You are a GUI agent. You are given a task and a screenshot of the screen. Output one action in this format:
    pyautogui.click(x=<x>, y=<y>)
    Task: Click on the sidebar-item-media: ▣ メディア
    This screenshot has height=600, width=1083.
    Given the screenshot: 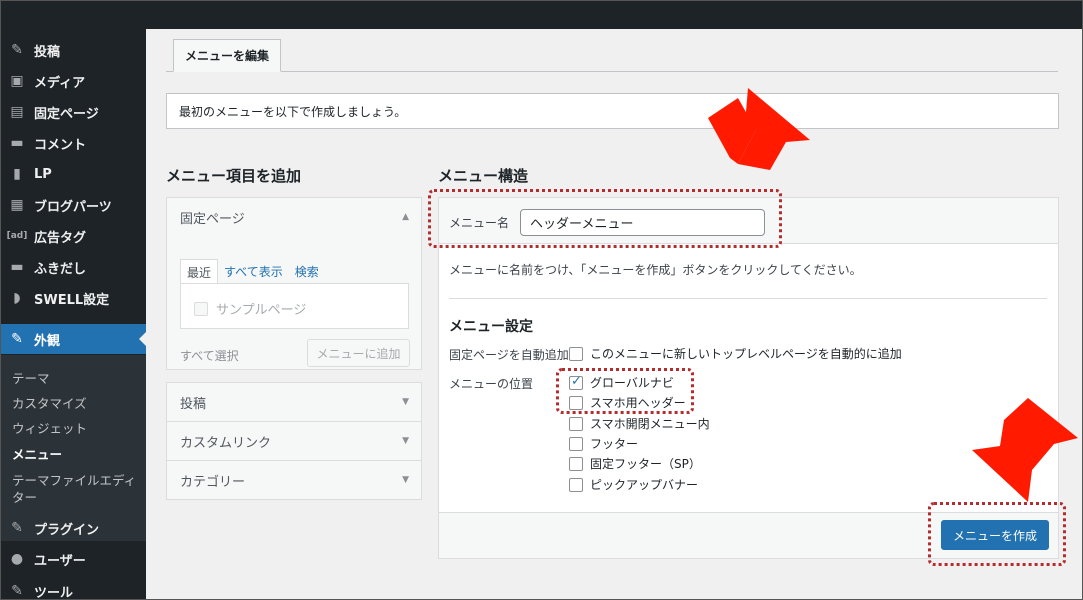 What is the action you would take?
    pyautogui.click(x=73, y=81)
    